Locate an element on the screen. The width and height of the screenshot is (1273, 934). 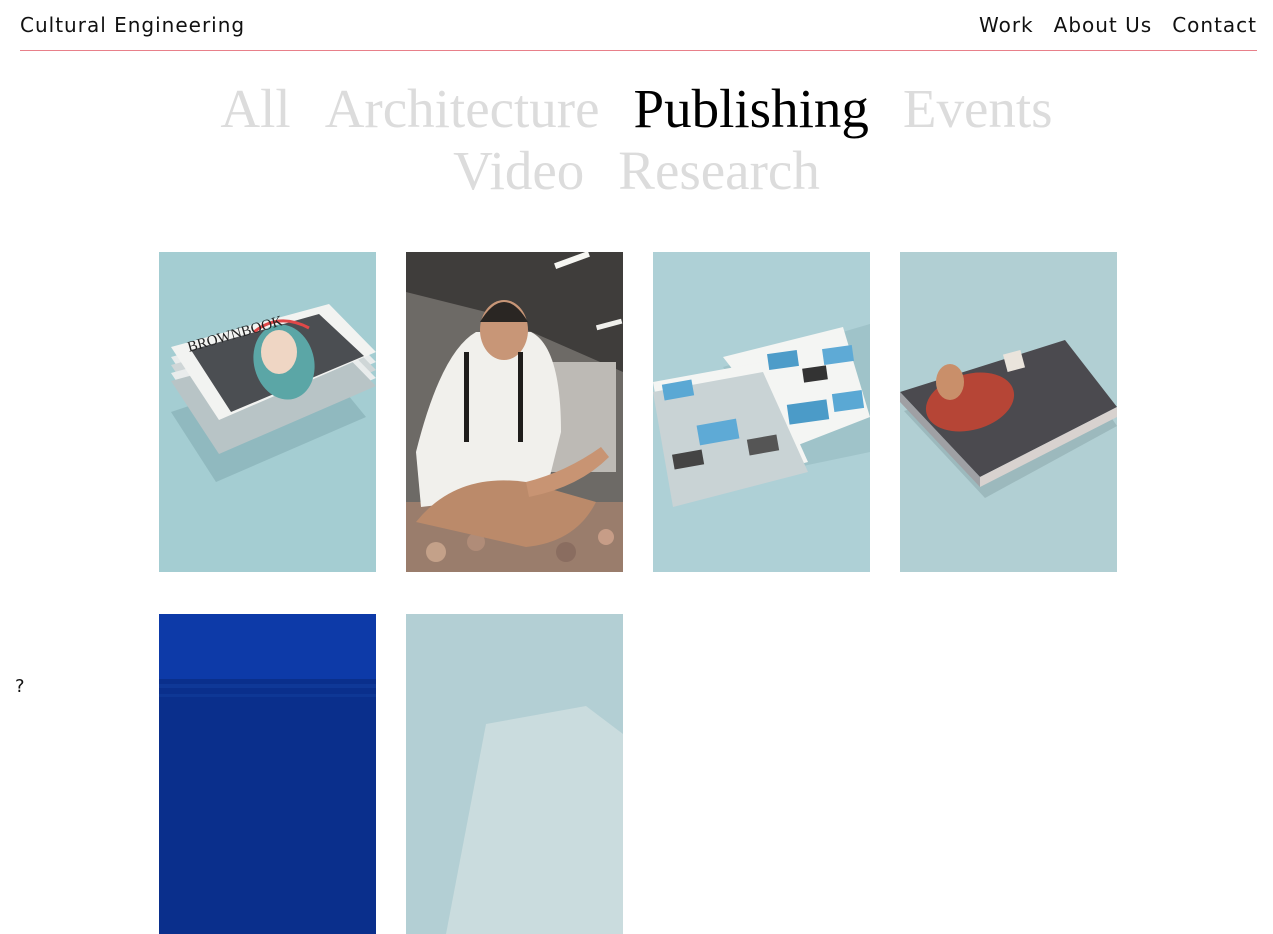
brand-link: Cultural Engineering is located at coordinates (132, 25).